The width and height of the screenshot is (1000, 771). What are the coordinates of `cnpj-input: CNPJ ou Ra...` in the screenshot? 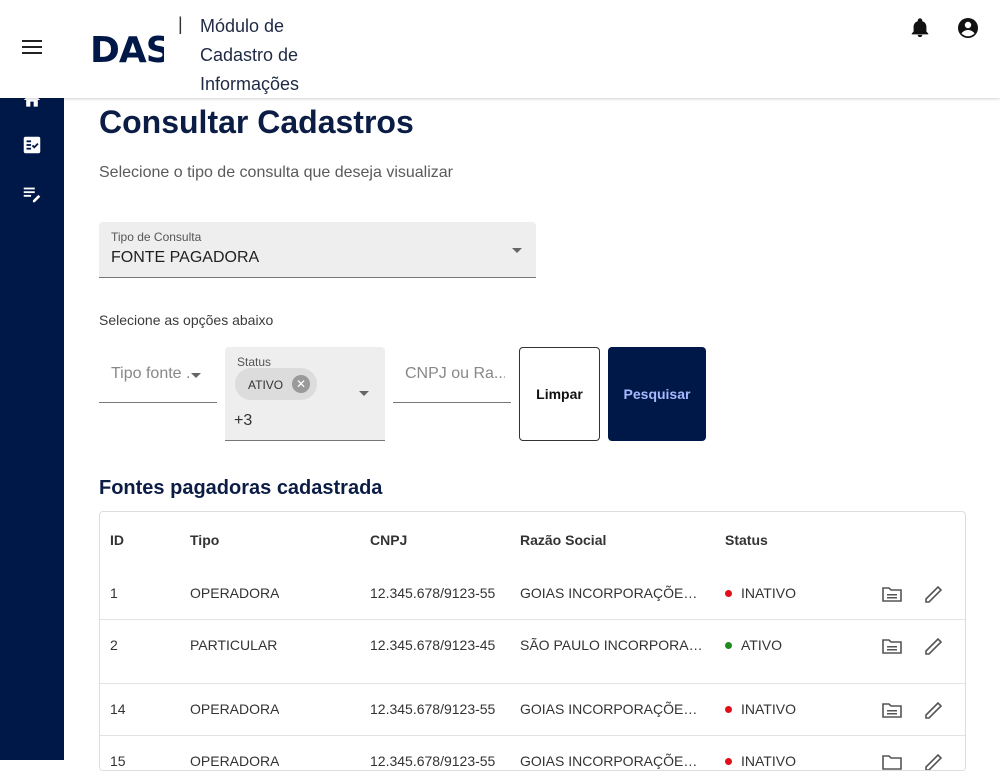 It's located at (452, 375).